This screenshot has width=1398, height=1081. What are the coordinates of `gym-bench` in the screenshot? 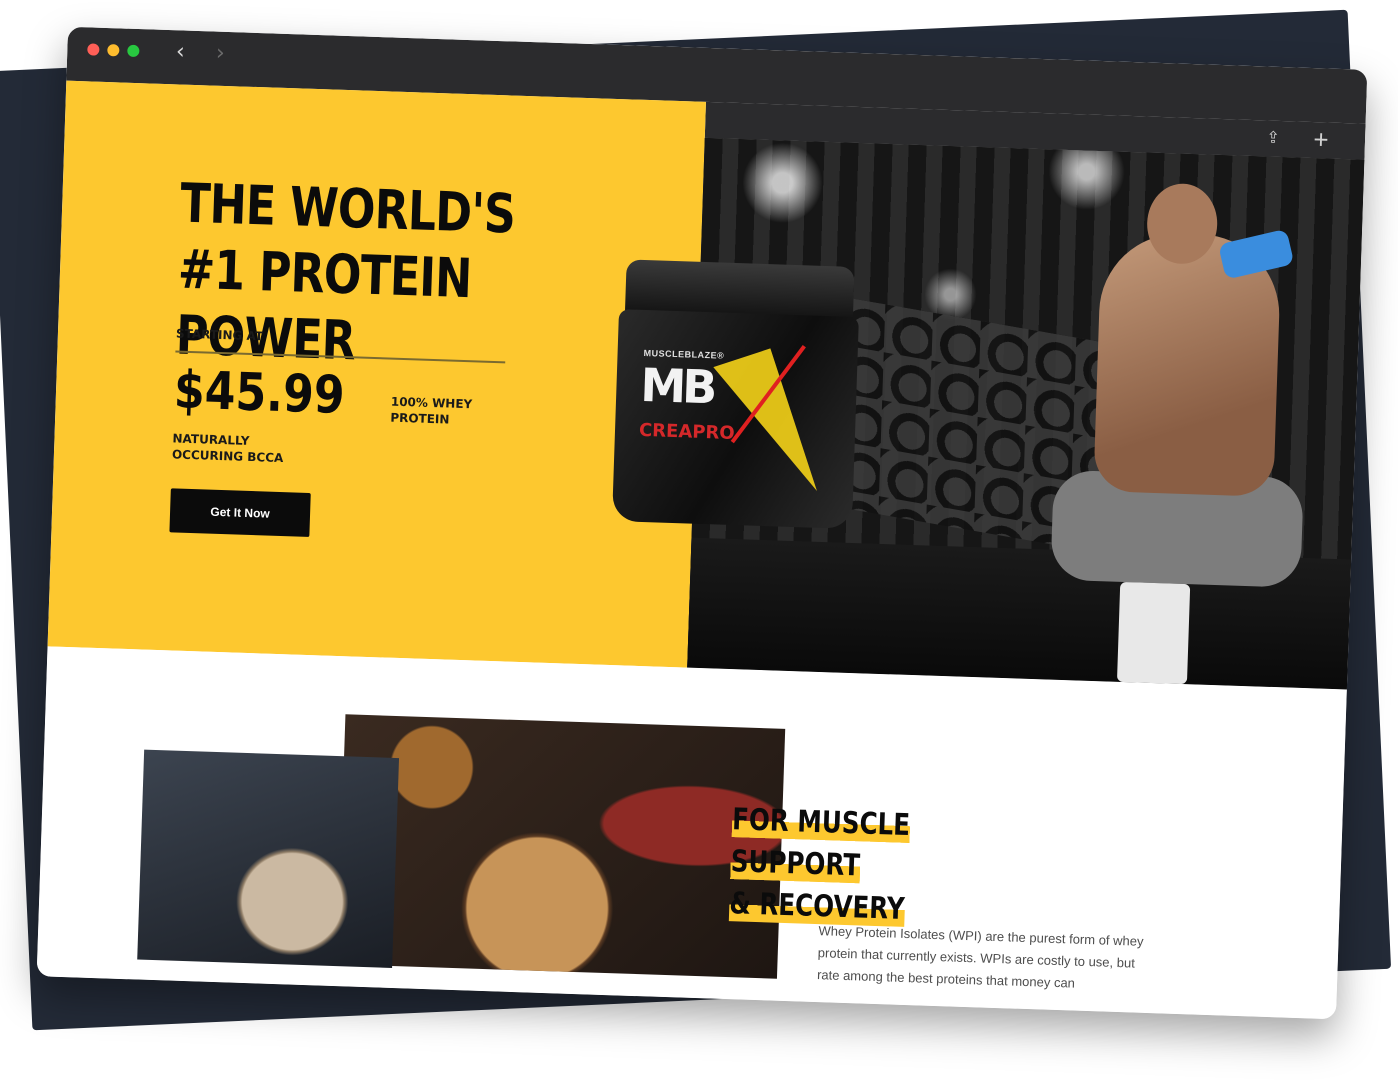 It's located at (1153, 633).